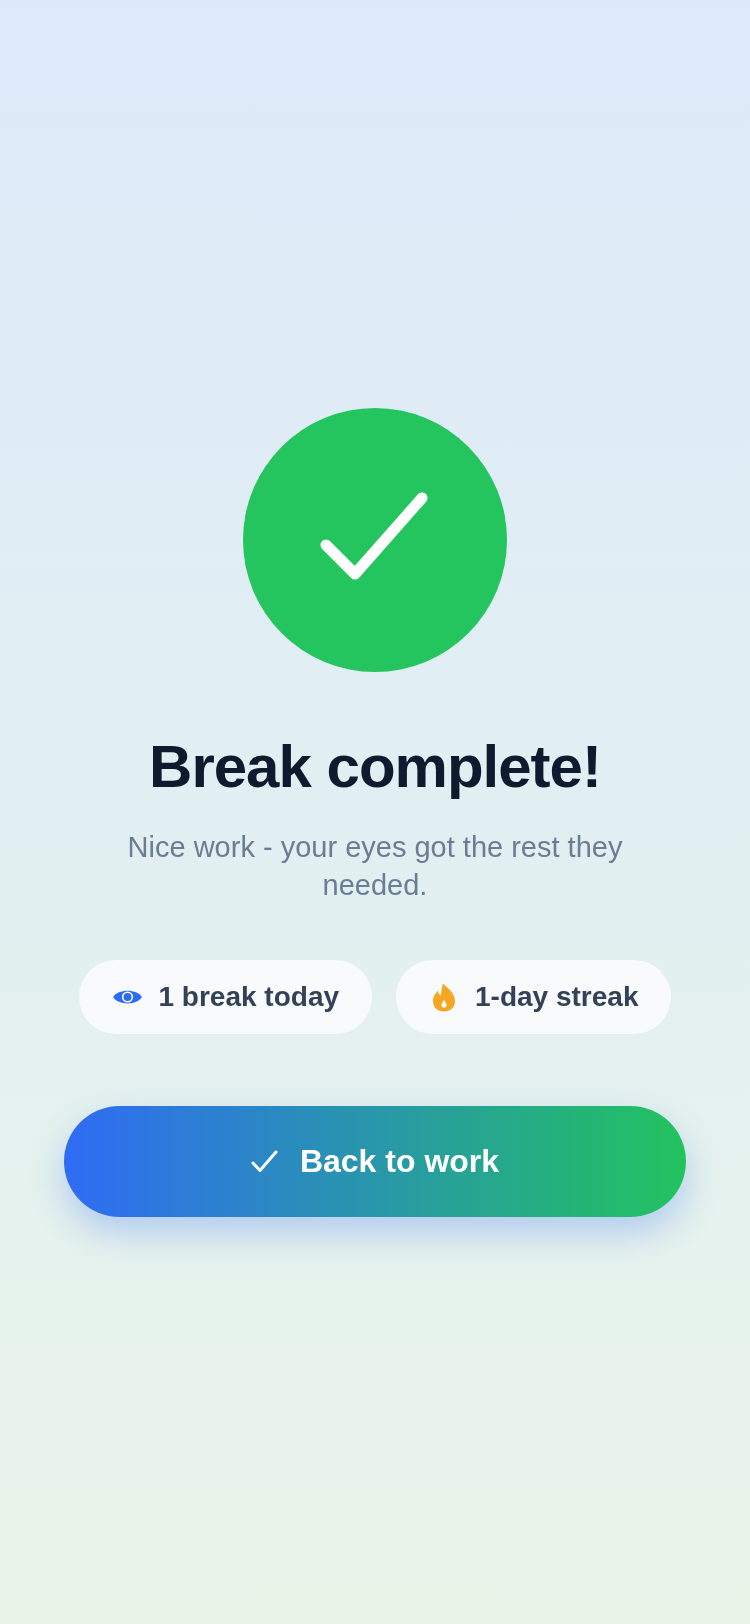 This screenshot has width=750, height=1624. Describe the element at coordinates (375, 866) in the screenshot. I see `subtitle: Nice work - your eyes got the rest they needed.` at that location.